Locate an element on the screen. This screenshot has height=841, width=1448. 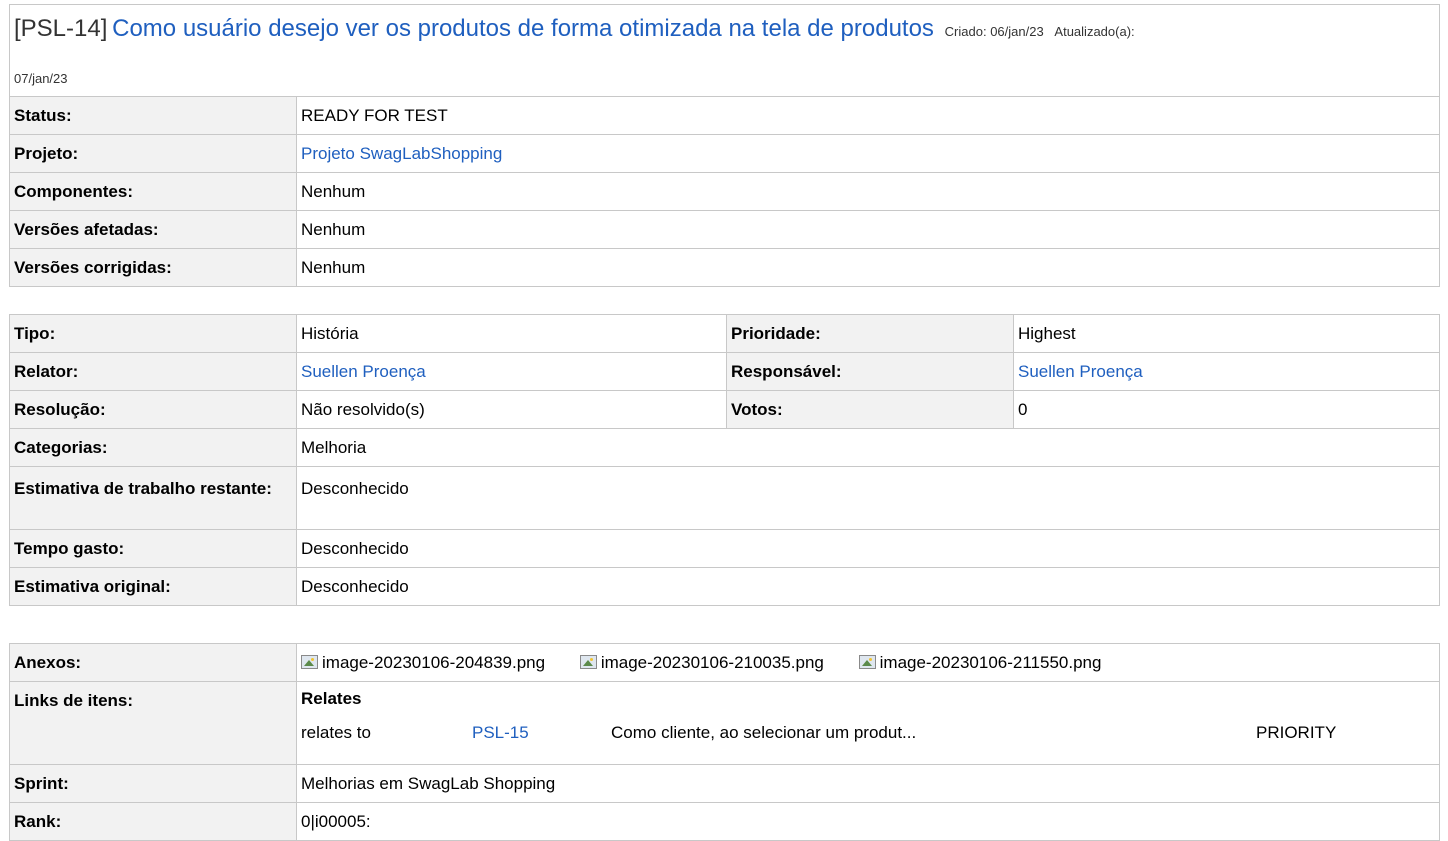
issue-key: [PSL-14] is located at coordinates (61, 28).